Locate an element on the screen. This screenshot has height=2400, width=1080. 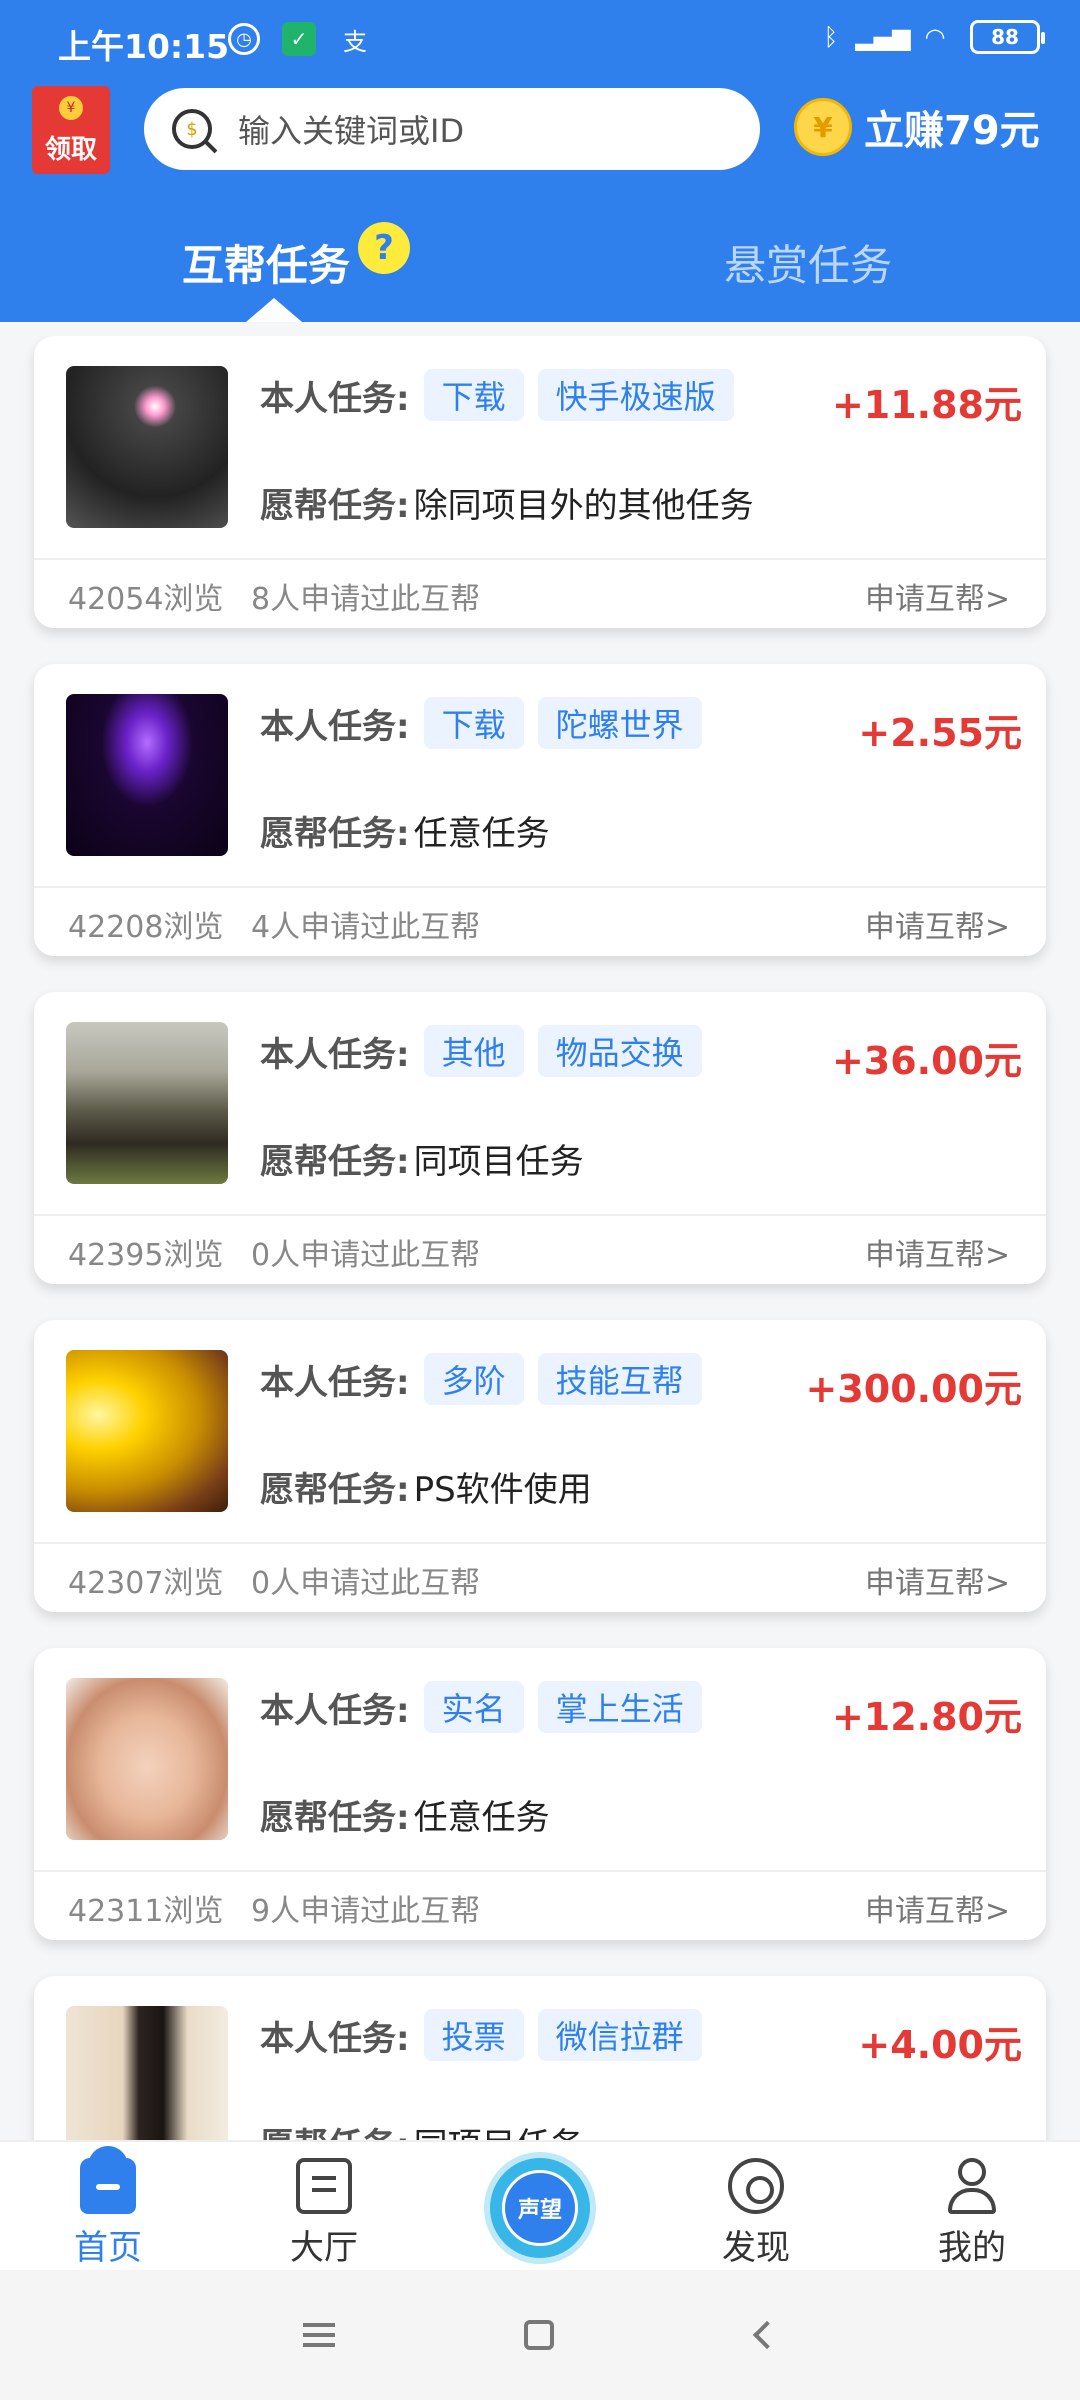
coin-icon: ¥ is located at coordinates (823, 127).